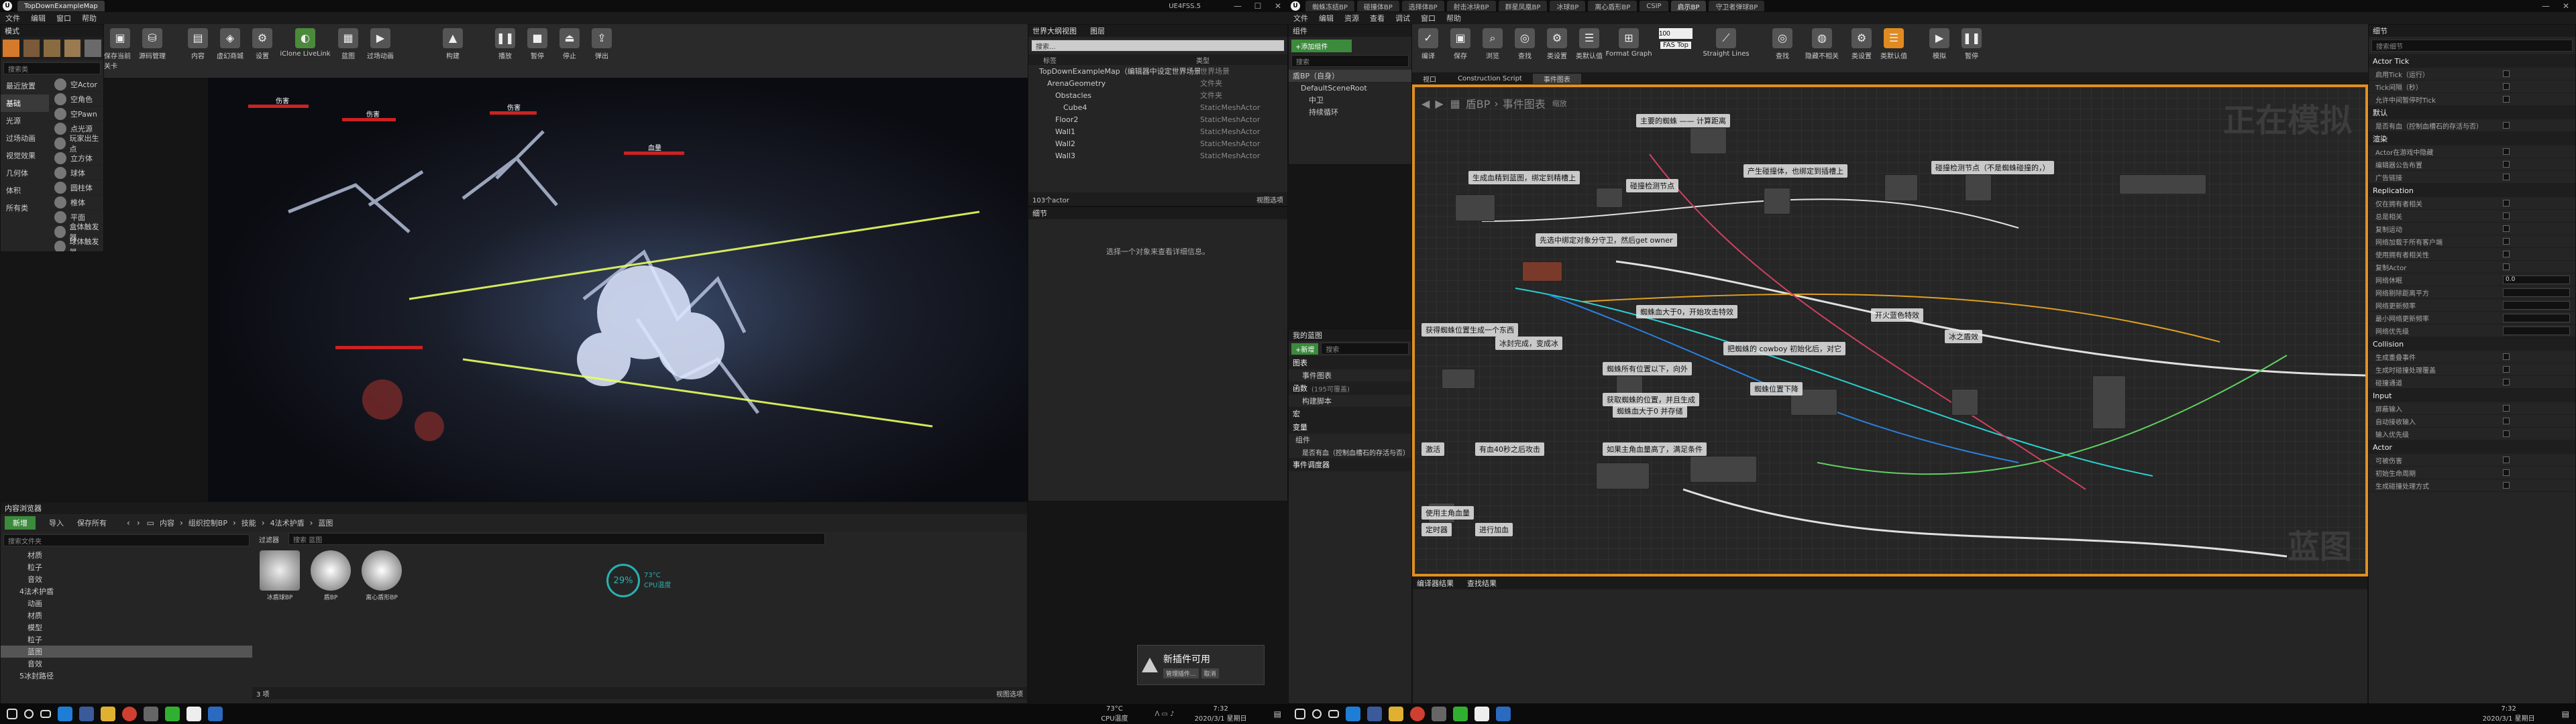 Image resolution: width=2576 pixels, height=724 pixels. Describe the element at coordinates (1317, 714) in the screenshot. I see `search-icon` at that location.